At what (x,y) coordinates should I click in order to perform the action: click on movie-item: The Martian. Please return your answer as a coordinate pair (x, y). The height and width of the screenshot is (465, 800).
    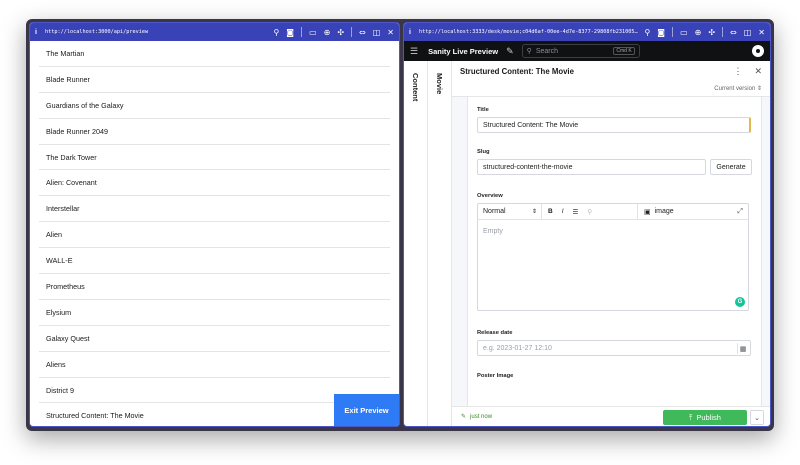
    Looking at the image, I should click on (214, 54).